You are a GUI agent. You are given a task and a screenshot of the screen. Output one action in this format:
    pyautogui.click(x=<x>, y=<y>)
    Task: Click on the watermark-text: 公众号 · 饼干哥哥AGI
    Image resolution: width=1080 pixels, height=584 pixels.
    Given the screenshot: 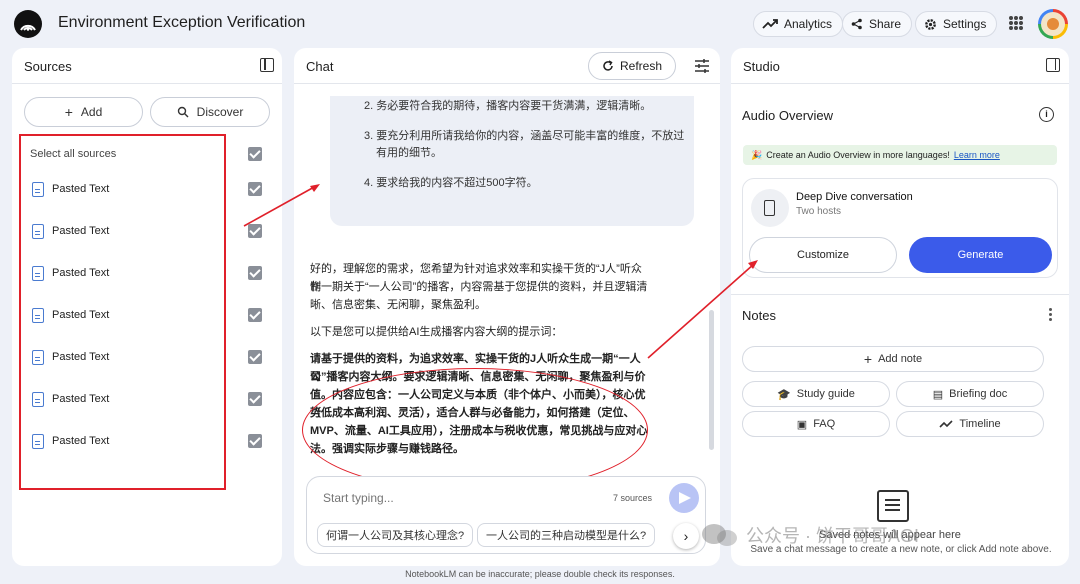 What is the action you would take?
    pyautogui.click(x=833, y=536)
    